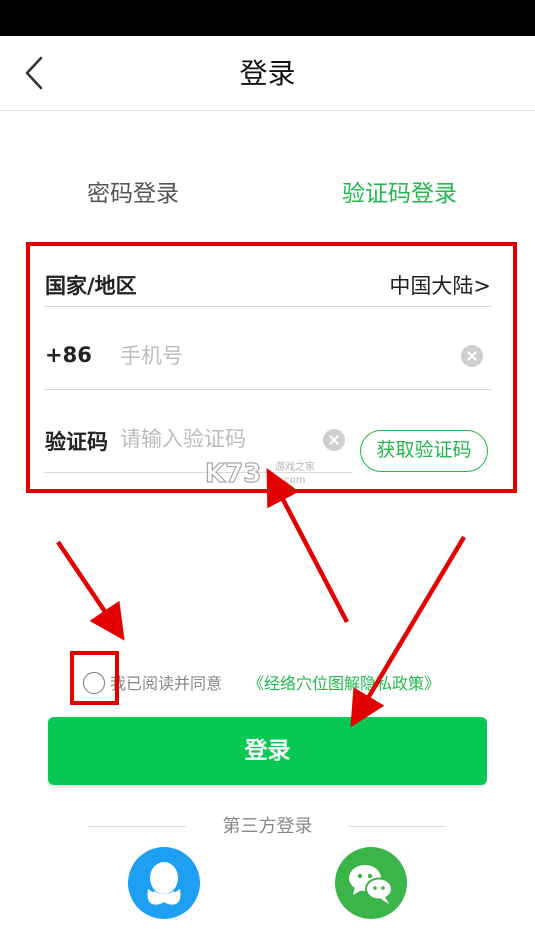  Describe the element at coordinates (166, 683) in the screenshot. I see `agreement-text: 我已阅读并同意` at that location.